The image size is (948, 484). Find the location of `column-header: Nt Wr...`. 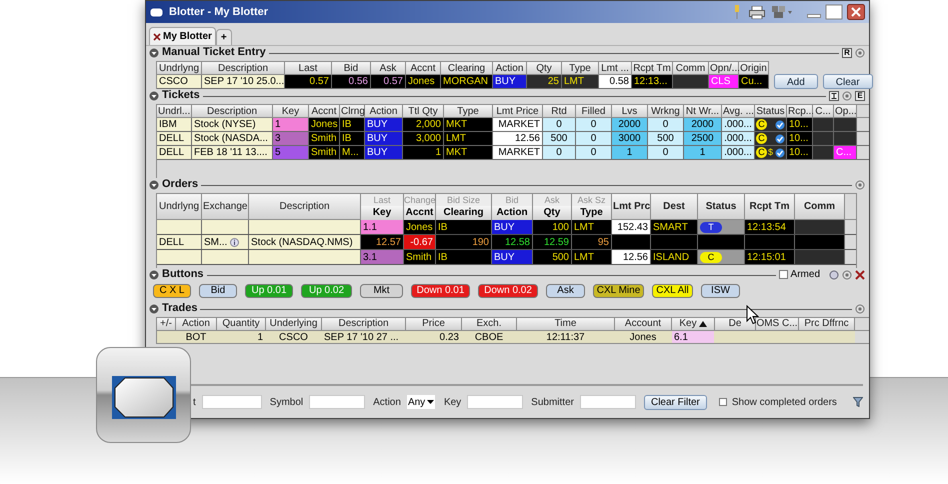

column-header: Nt Wr... is located at coordinates (703, 111).